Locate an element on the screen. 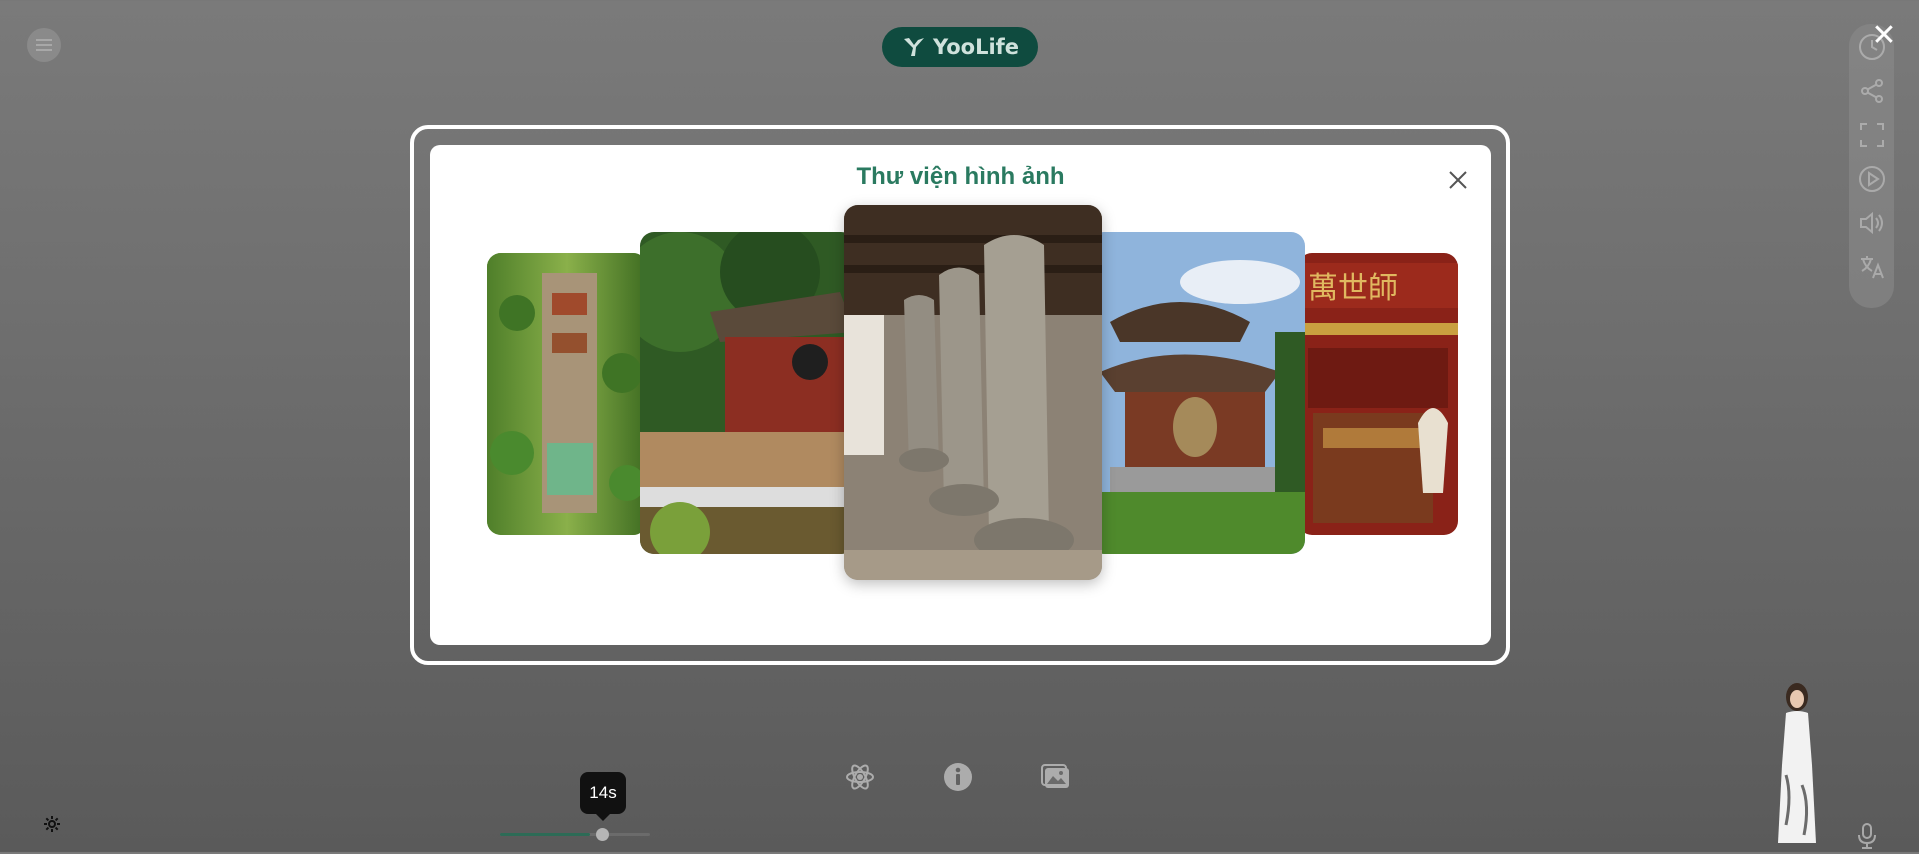 This screenshot has width=1919, height=854. translate-icon is located at coordinates (1872, 267).